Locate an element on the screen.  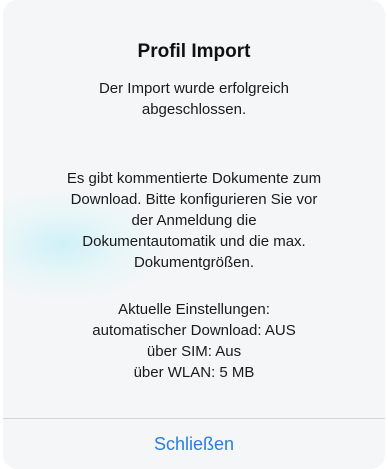
message-line: Dokumentautomatik und die max. is located at coordinates (194, 241).